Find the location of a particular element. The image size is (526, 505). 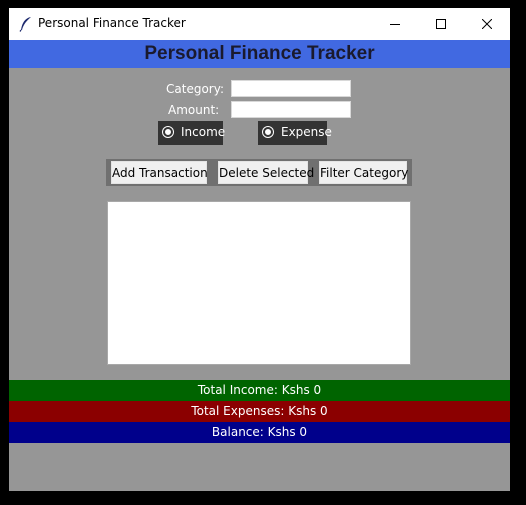

category-label: Category: is located at coordinates (195, 89).